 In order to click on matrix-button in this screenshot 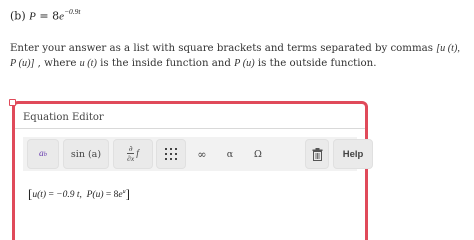, I will do `click(171, 154)`.